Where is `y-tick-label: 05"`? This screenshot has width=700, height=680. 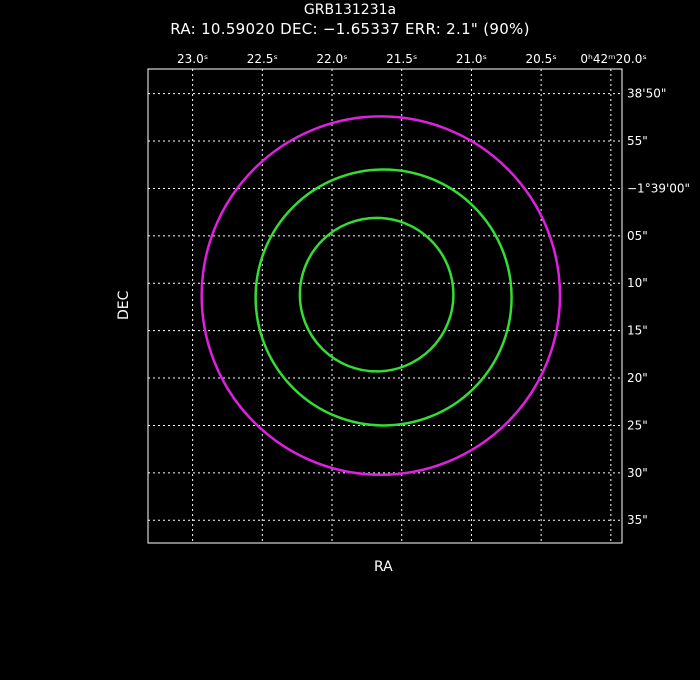
y-tick-label: 05" is located at coordinates (637, 236).